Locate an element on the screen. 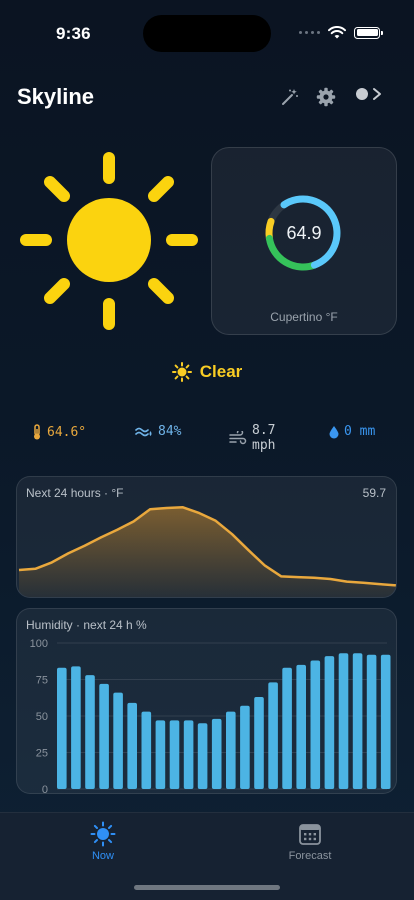  thermometer-icon is located at coordinates (37, 432).